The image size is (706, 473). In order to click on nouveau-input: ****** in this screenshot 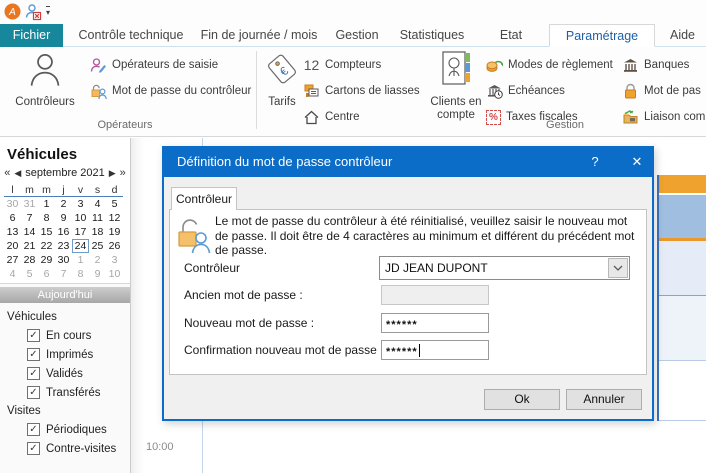, I will do `click(435, 323)`.